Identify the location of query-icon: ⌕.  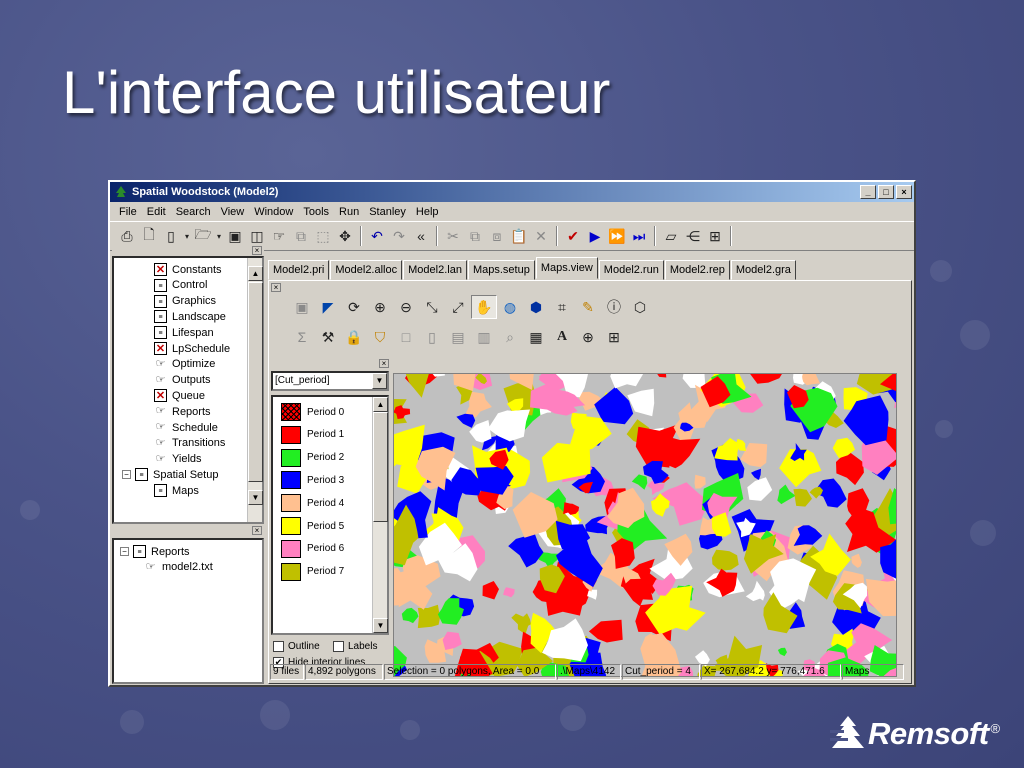
(510, 337).